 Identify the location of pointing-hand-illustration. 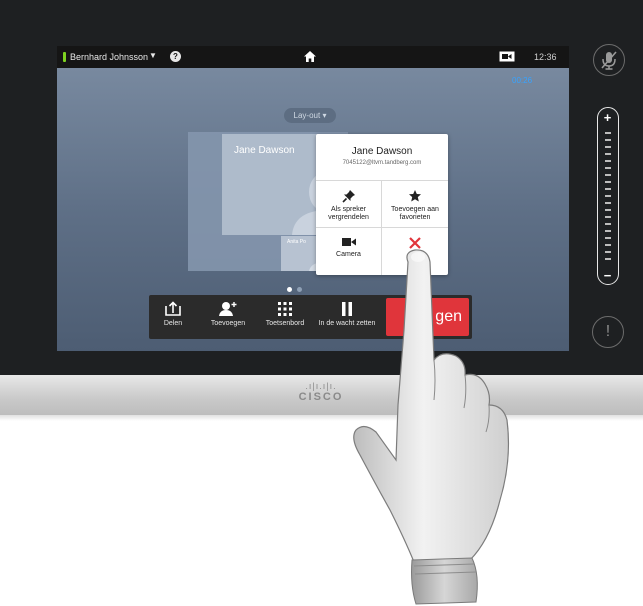
(431, 427).